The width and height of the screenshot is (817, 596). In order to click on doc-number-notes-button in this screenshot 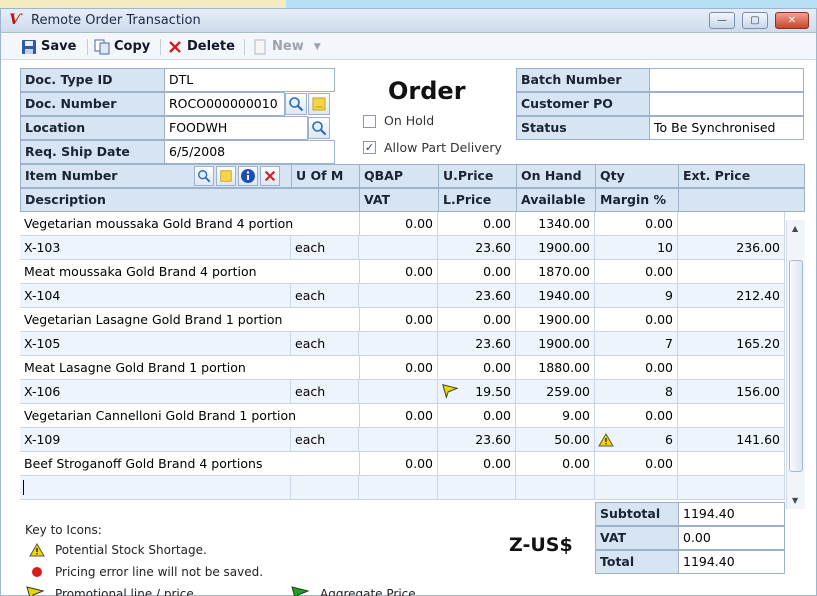, I will do `click(319, 104)`.